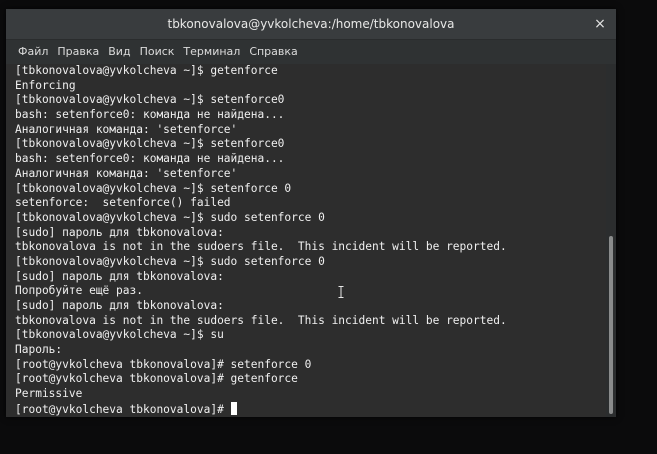 This screenshot has height=454, width=657. Describe the element at coordinates (45, 85) in the screenshot. I see `terminal-line: Enforcing` at that location.